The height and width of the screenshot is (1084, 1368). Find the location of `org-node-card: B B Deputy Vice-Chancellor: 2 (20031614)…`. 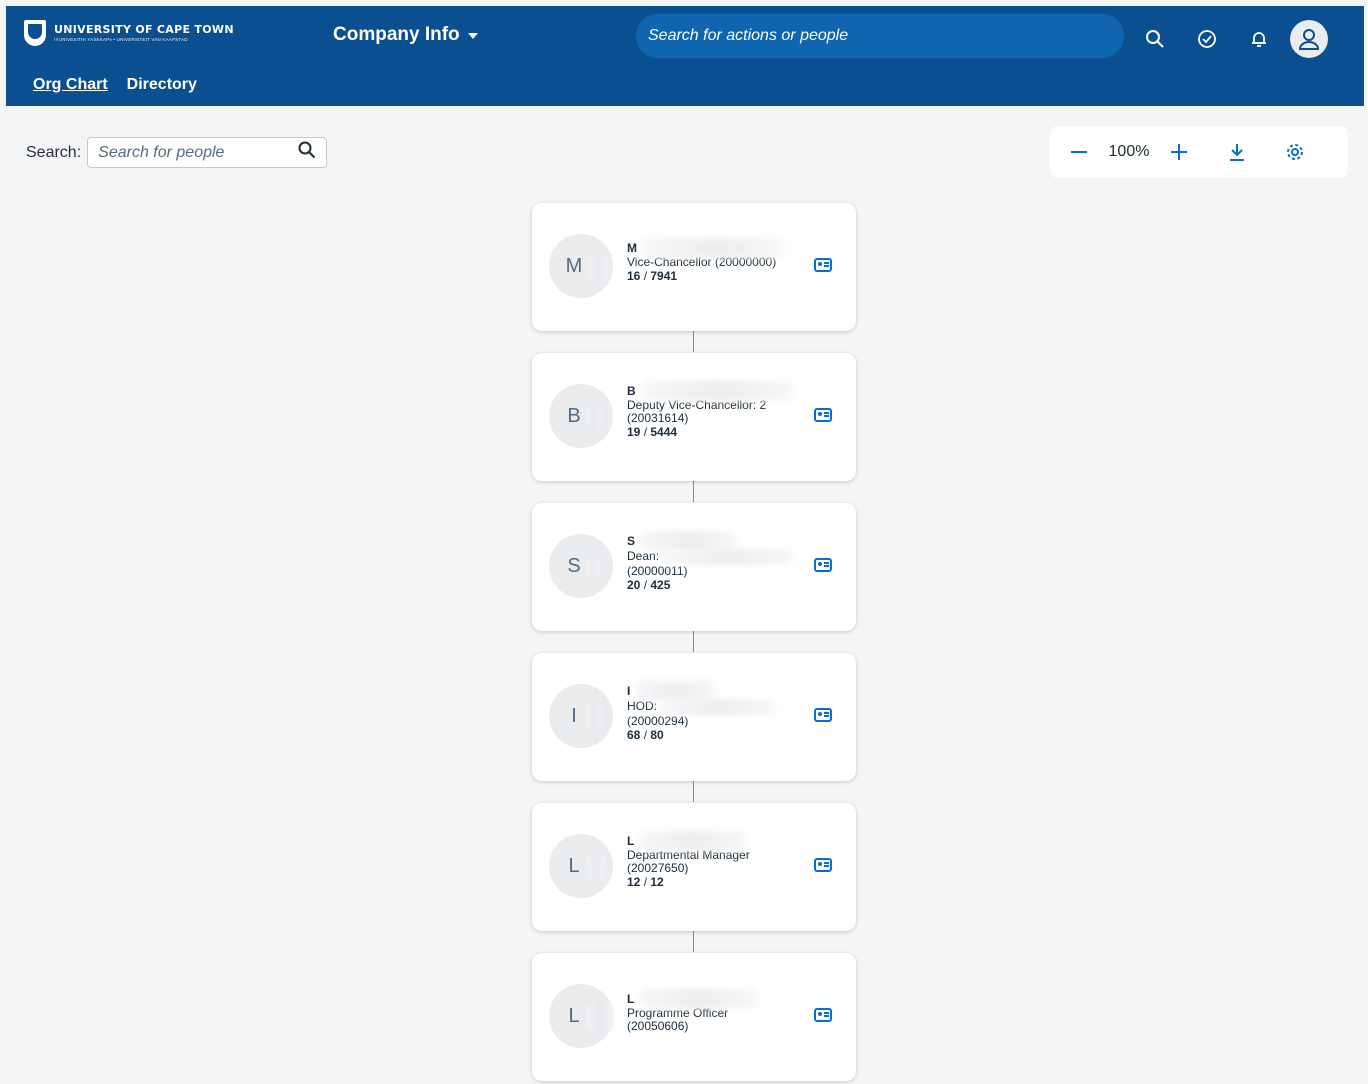

org-node-card: B B Deputy Vice-Chancellor: 2 (20031614)… is located at coordinates (694, 417).